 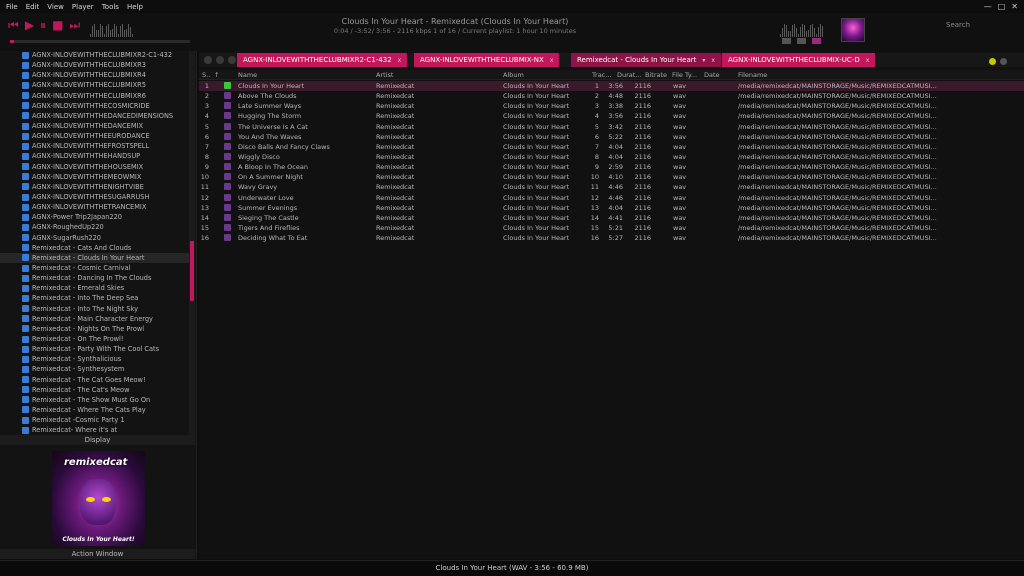 What do you see at coordinates (100, 41) in the screenshot?
I see `seek-bar` at bounding box center [100, 41].